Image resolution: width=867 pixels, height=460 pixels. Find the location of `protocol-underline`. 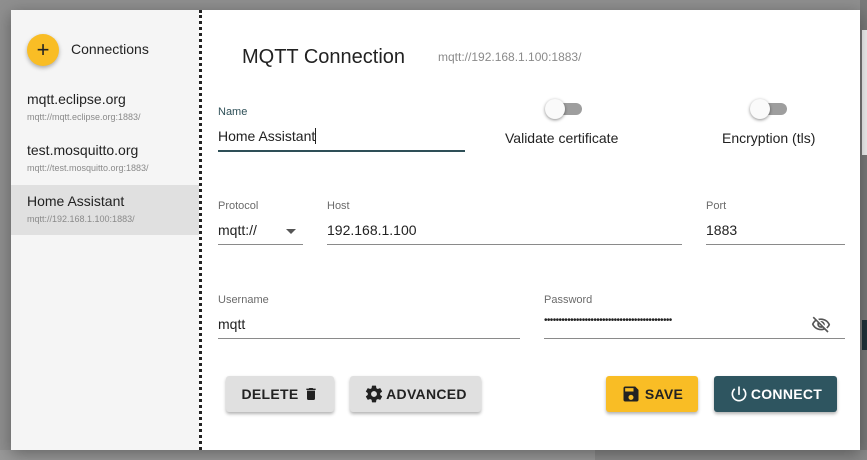

protocol-underline is located at coordinates (260, 244).